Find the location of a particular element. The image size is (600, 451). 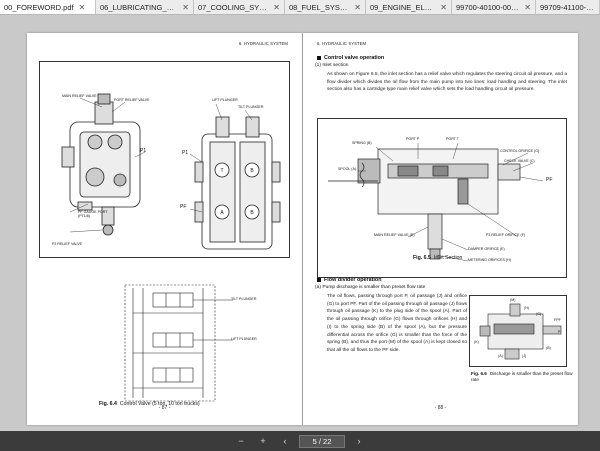

h-label: (H) is located at coordinates (526, 308).